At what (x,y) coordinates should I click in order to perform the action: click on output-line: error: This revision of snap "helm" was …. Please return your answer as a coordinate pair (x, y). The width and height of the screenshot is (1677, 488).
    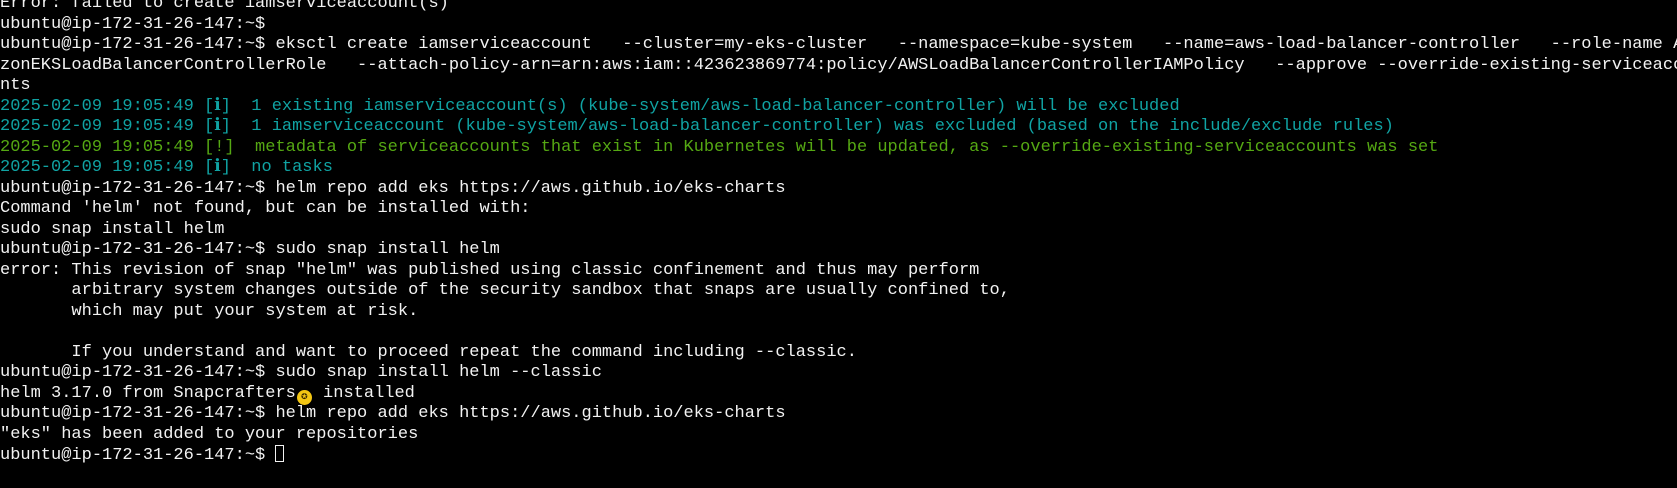
    Looking at the image, I should click on (490, 270).